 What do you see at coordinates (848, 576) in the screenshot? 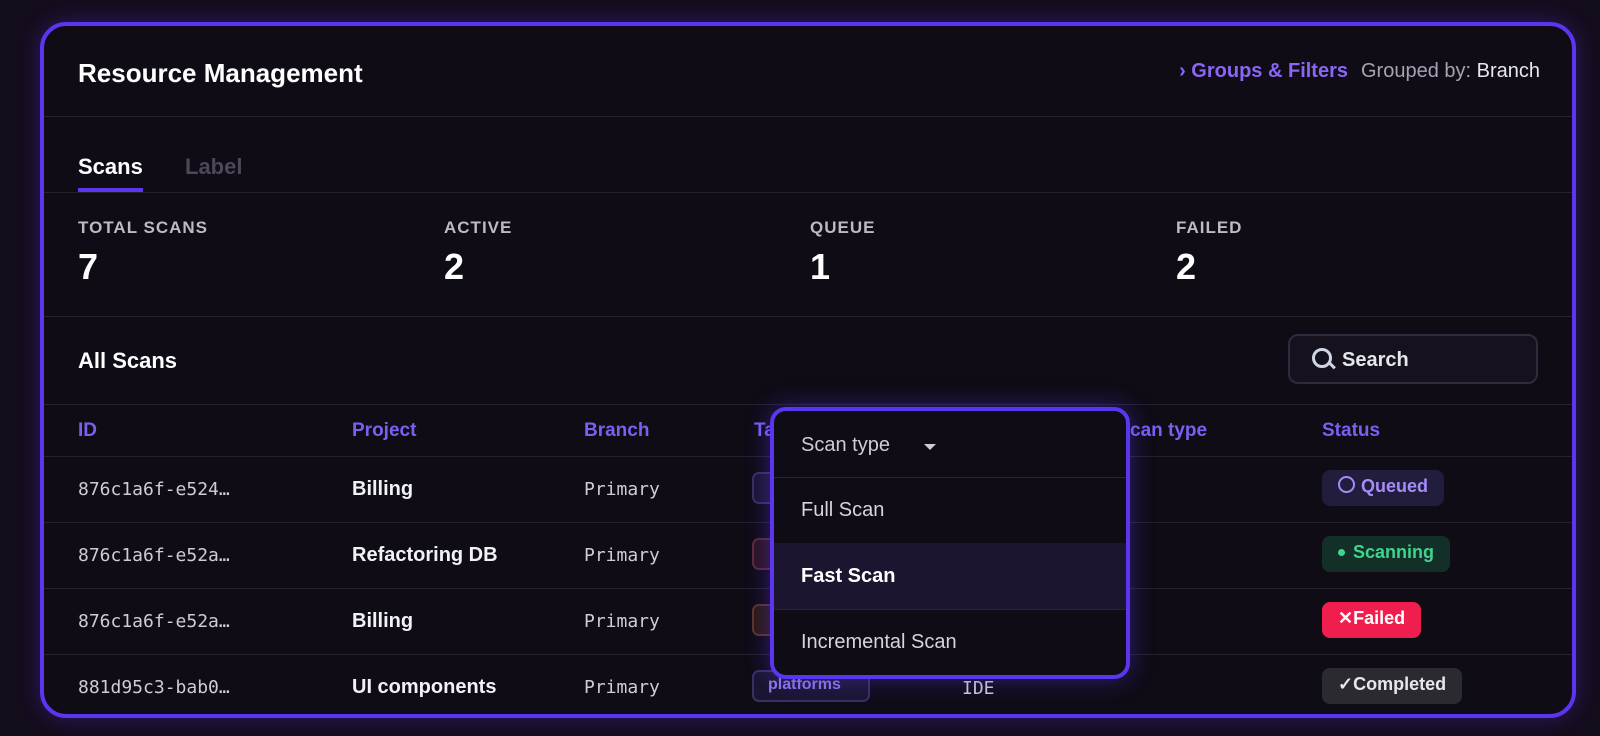
I see `option-label: Fast Scan` at bounding box center [848, 576].